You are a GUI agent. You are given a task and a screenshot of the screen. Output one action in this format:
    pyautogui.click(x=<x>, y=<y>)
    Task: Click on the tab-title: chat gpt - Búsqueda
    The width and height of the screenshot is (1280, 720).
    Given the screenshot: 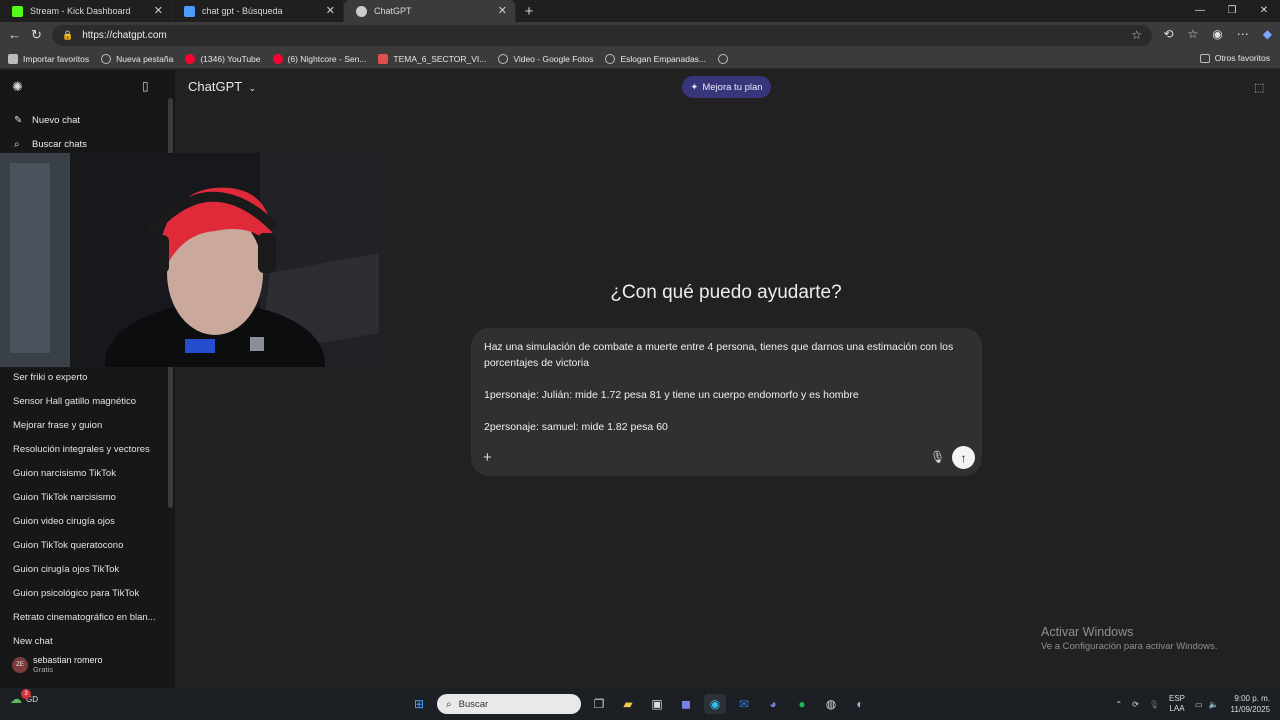 What is the action you would take?
    pyautogui.click(x=242, y=11)
    